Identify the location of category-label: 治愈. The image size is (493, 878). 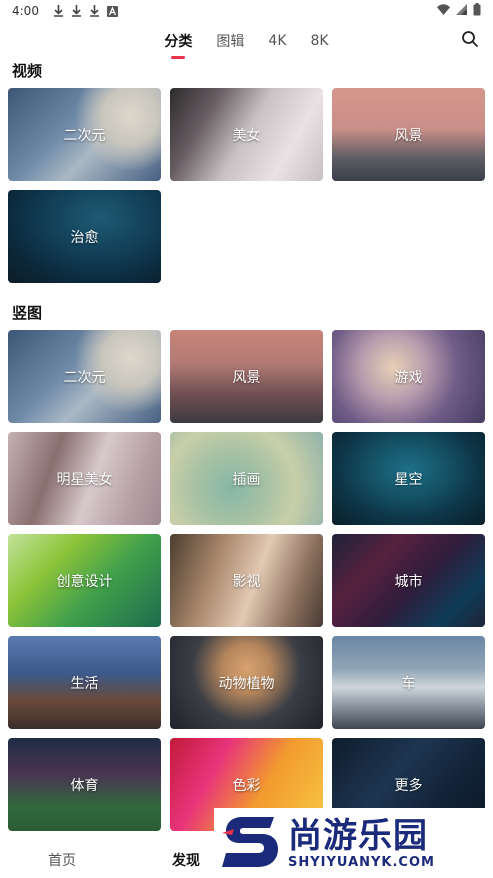
(84, 237).